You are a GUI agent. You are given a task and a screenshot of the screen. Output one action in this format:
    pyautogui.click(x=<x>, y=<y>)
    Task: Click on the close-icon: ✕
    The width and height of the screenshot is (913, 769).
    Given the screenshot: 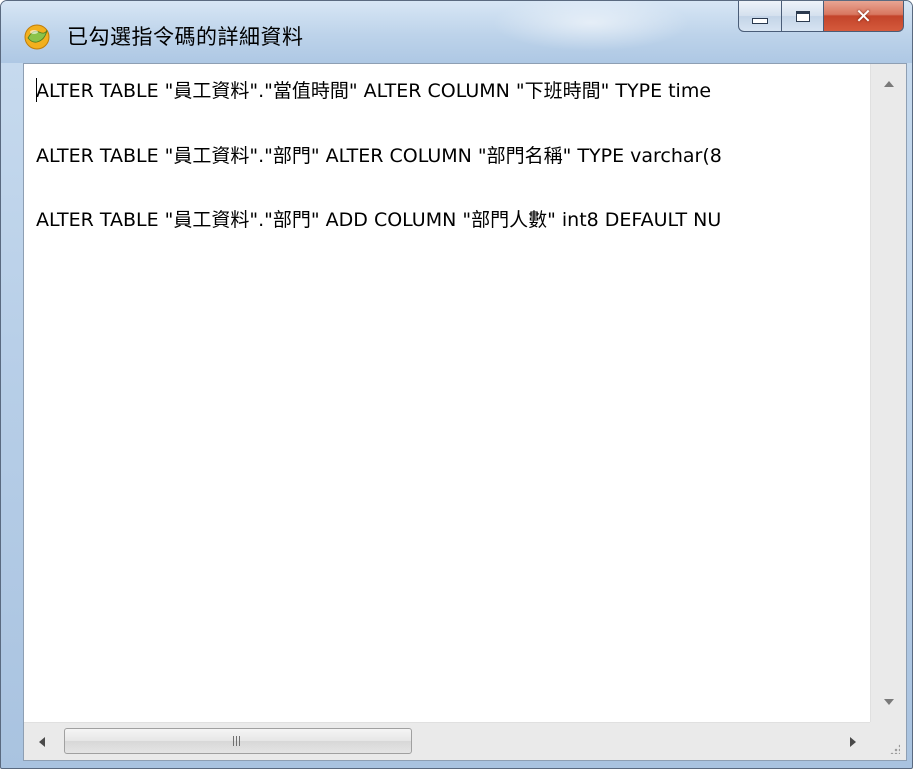 What is the action you would take?
    pyautogui.click(x=863, y=16)
    